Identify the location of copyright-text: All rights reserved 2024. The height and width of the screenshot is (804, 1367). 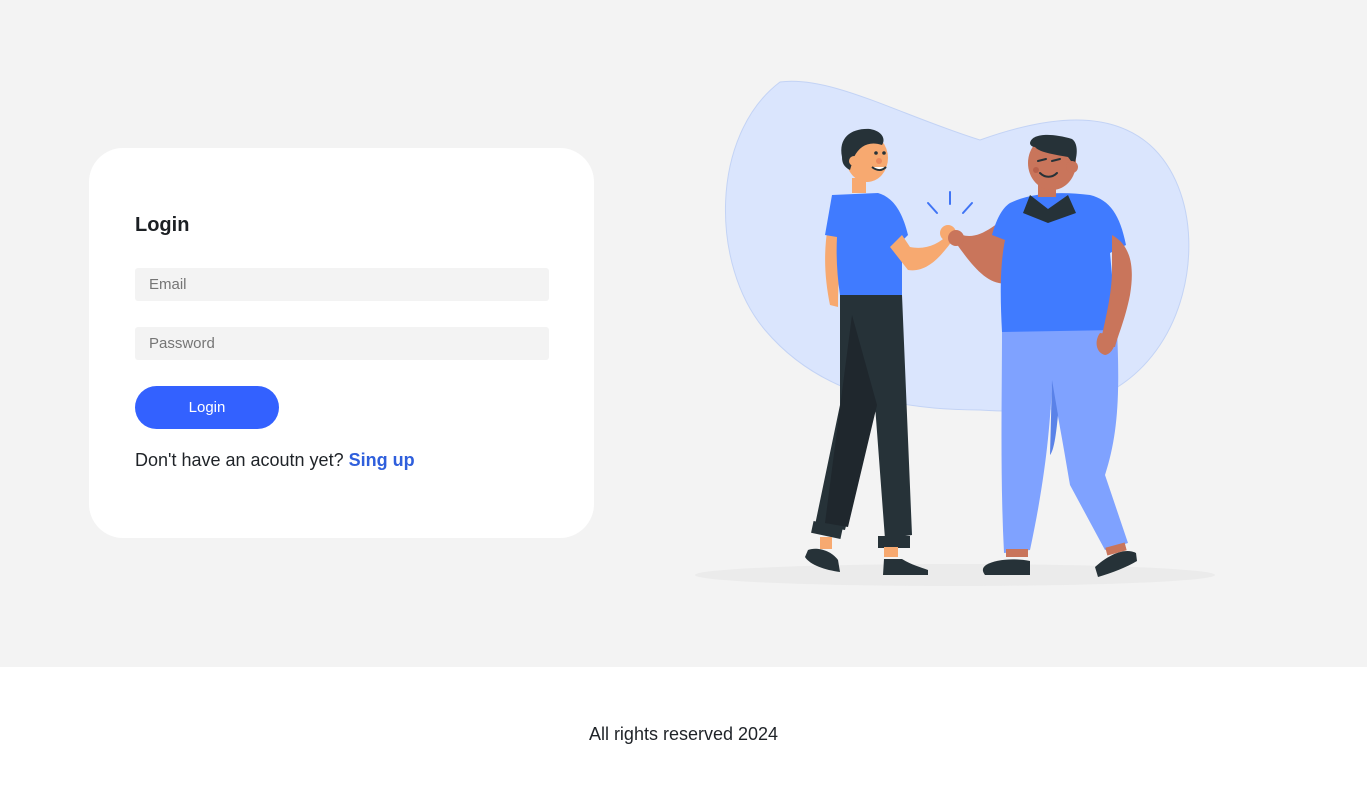
(683, 734).